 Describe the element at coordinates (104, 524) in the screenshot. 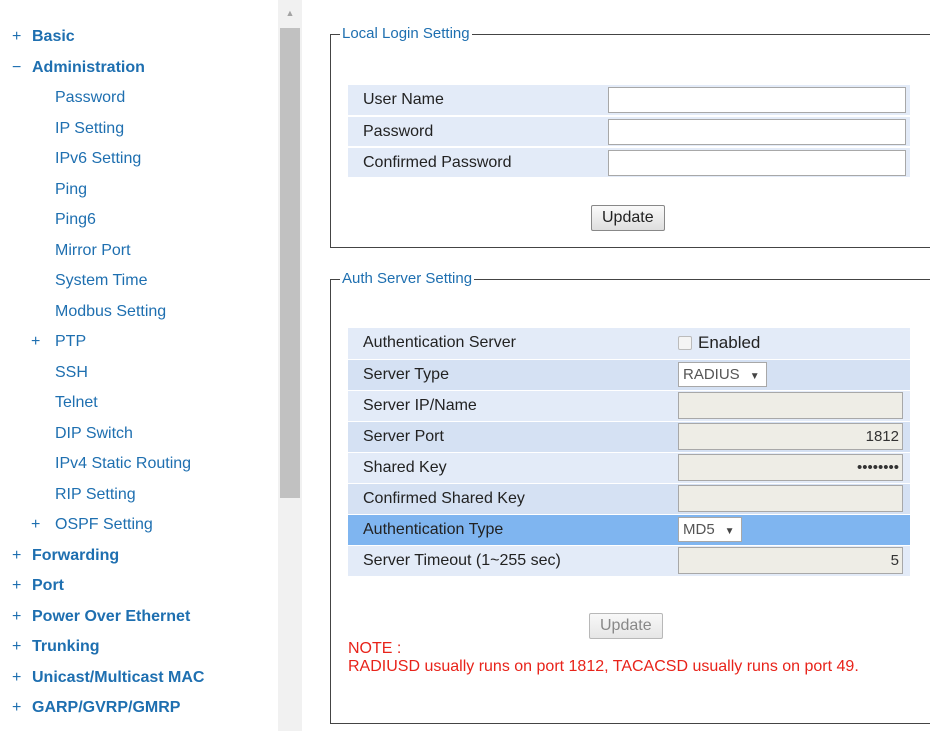

I see `nav-item-label: OSPF Setting` at that location.